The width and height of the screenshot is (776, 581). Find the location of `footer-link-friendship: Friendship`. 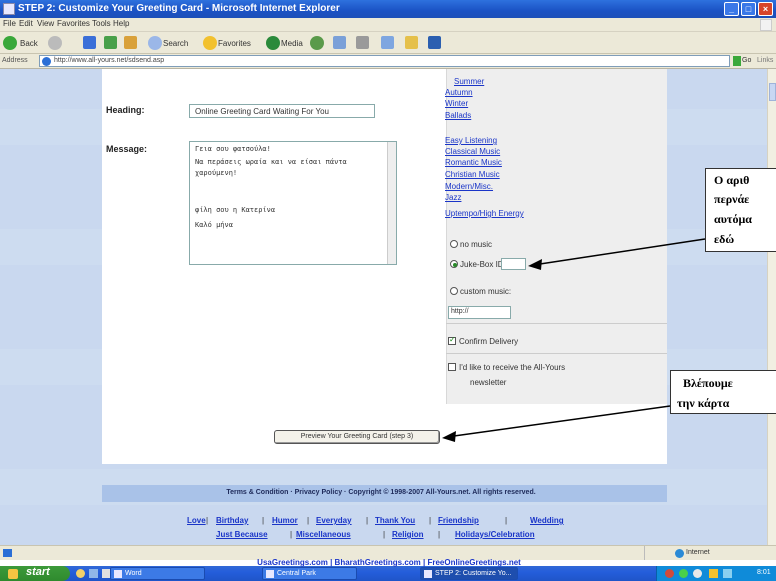

footer-link-friendship: Friendship is located at coordinates (458, 520).